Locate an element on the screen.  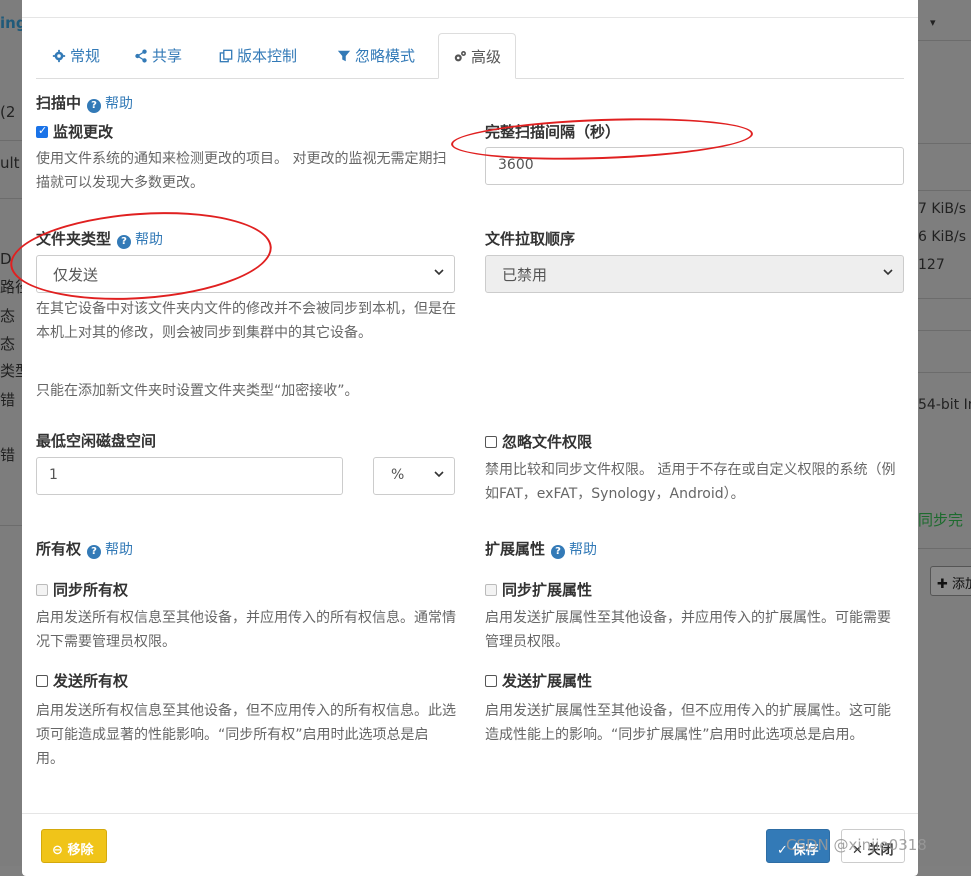
watch-changes-label: 监视更改 is located at coordinates (83, 132).